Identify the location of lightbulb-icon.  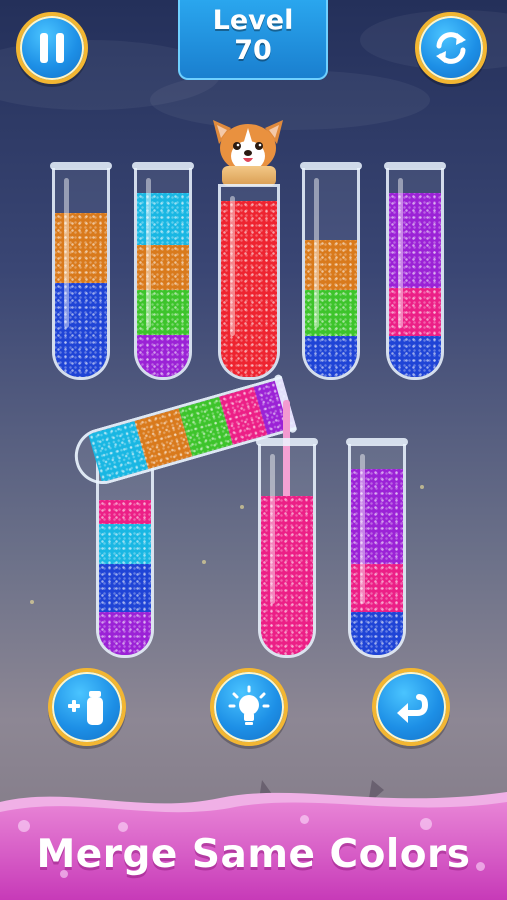
(249, 705).